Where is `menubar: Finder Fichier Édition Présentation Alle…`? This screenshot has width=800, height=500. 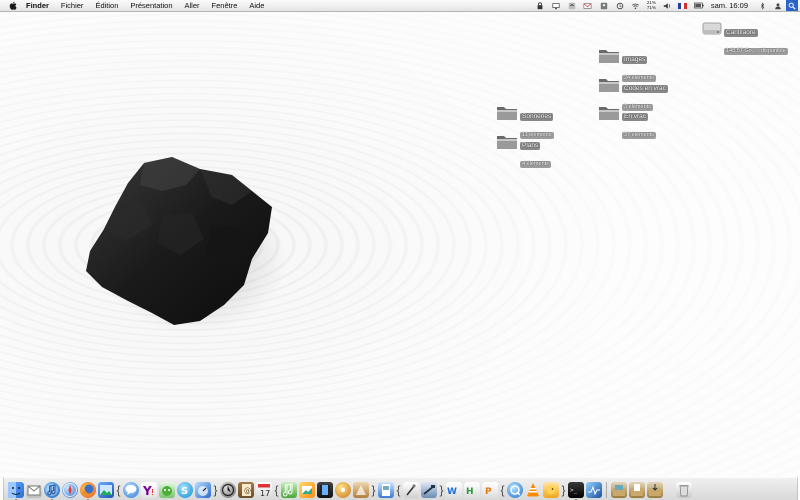
menubar: Finder Fichier Édition Présentation Alle… is located at coordinates (400, 6).